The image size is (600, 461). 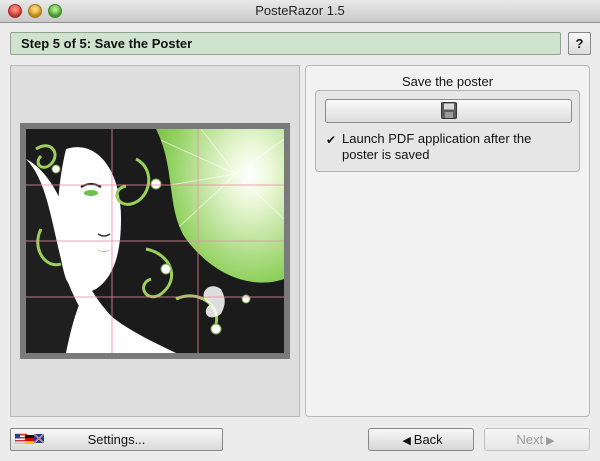 I want to click on step-title: Step 5 of 5: Save the Poster, so click(x=107, y=43).